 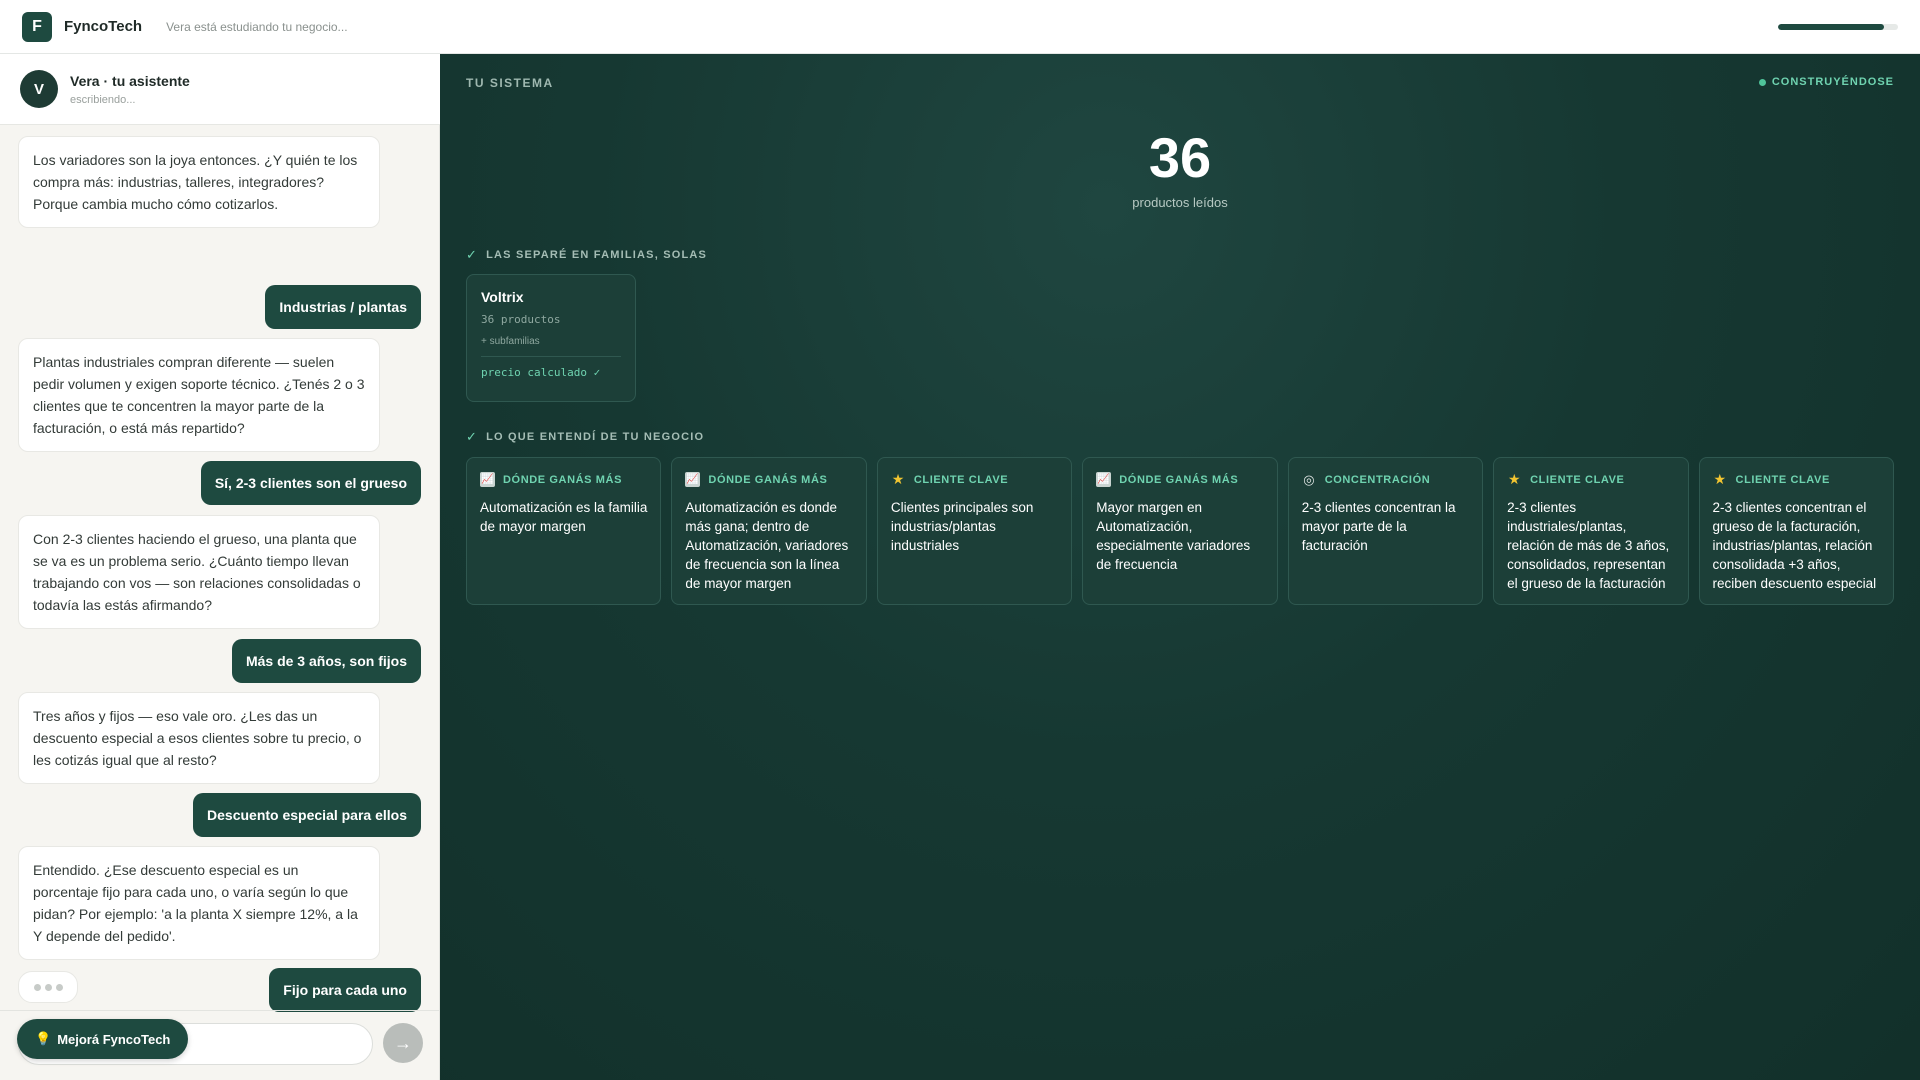 What do you see at coordinates (1831, 27) in the screenshot?
I see `analysis-progress-fill` at bounding box center [1831, 27].